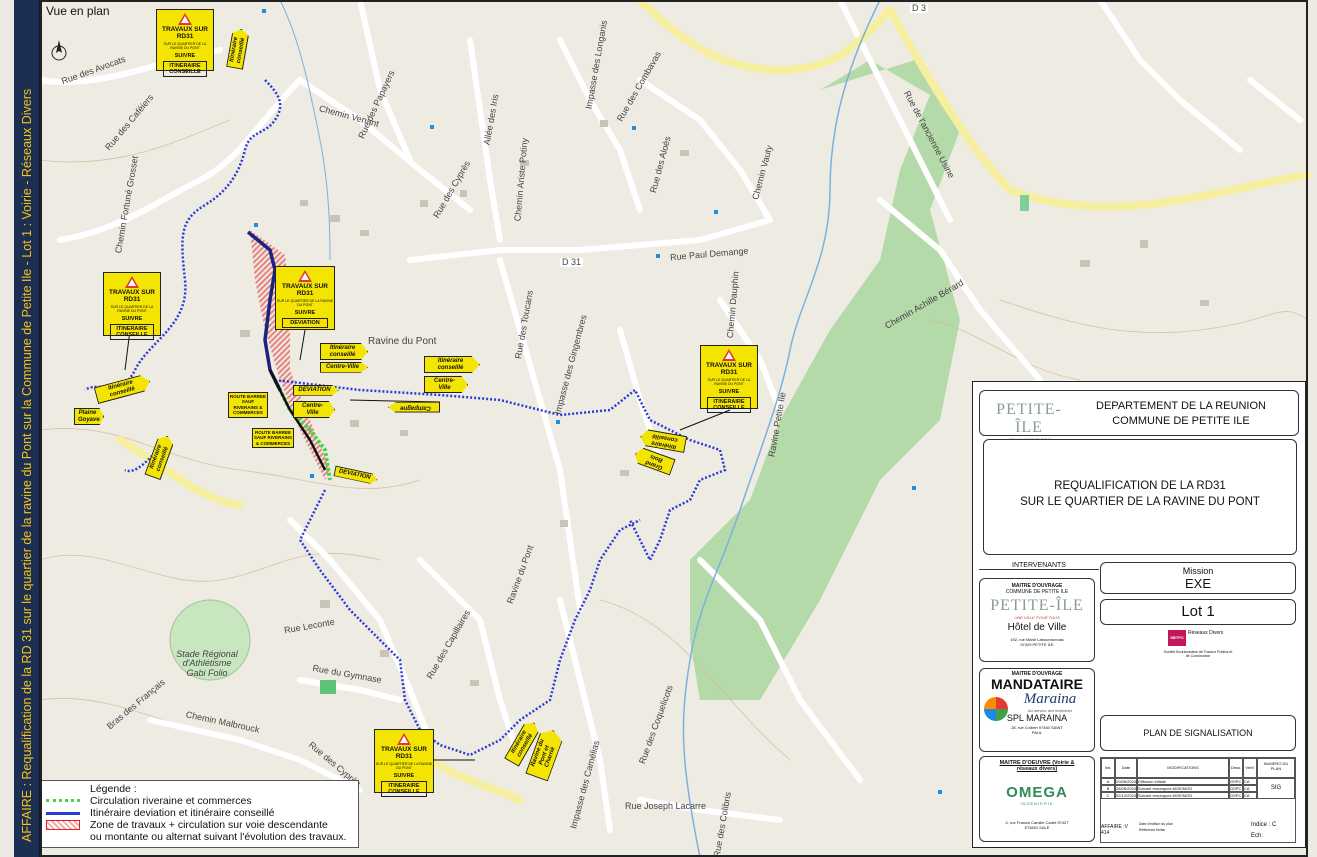  Describe the element at coordinates (1037, 730) in the screenshot. I see `spl-address: 28, rue Colbert 97460 SAINT PAUL` at that location.